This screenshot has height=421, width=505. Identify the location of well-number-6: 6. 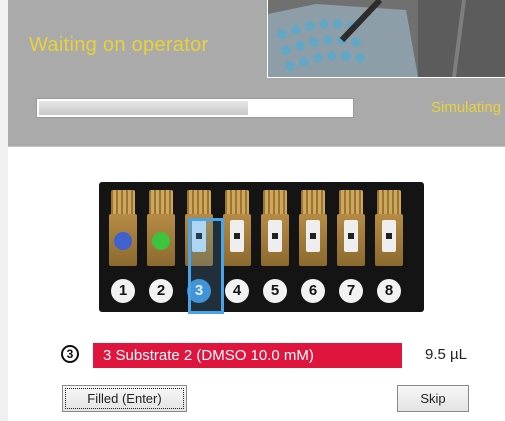
(313, 291).